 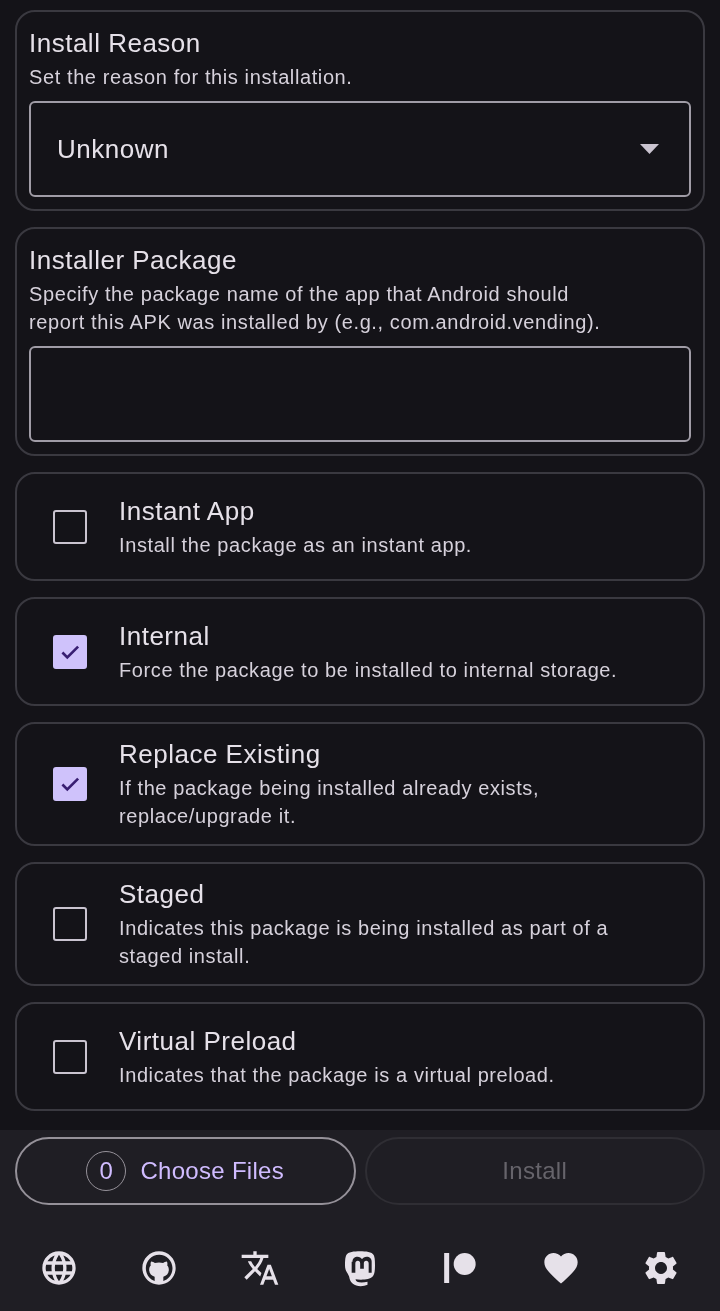 I want to click on option-description: Install the package as an instant app., so click(x=296, y=545).